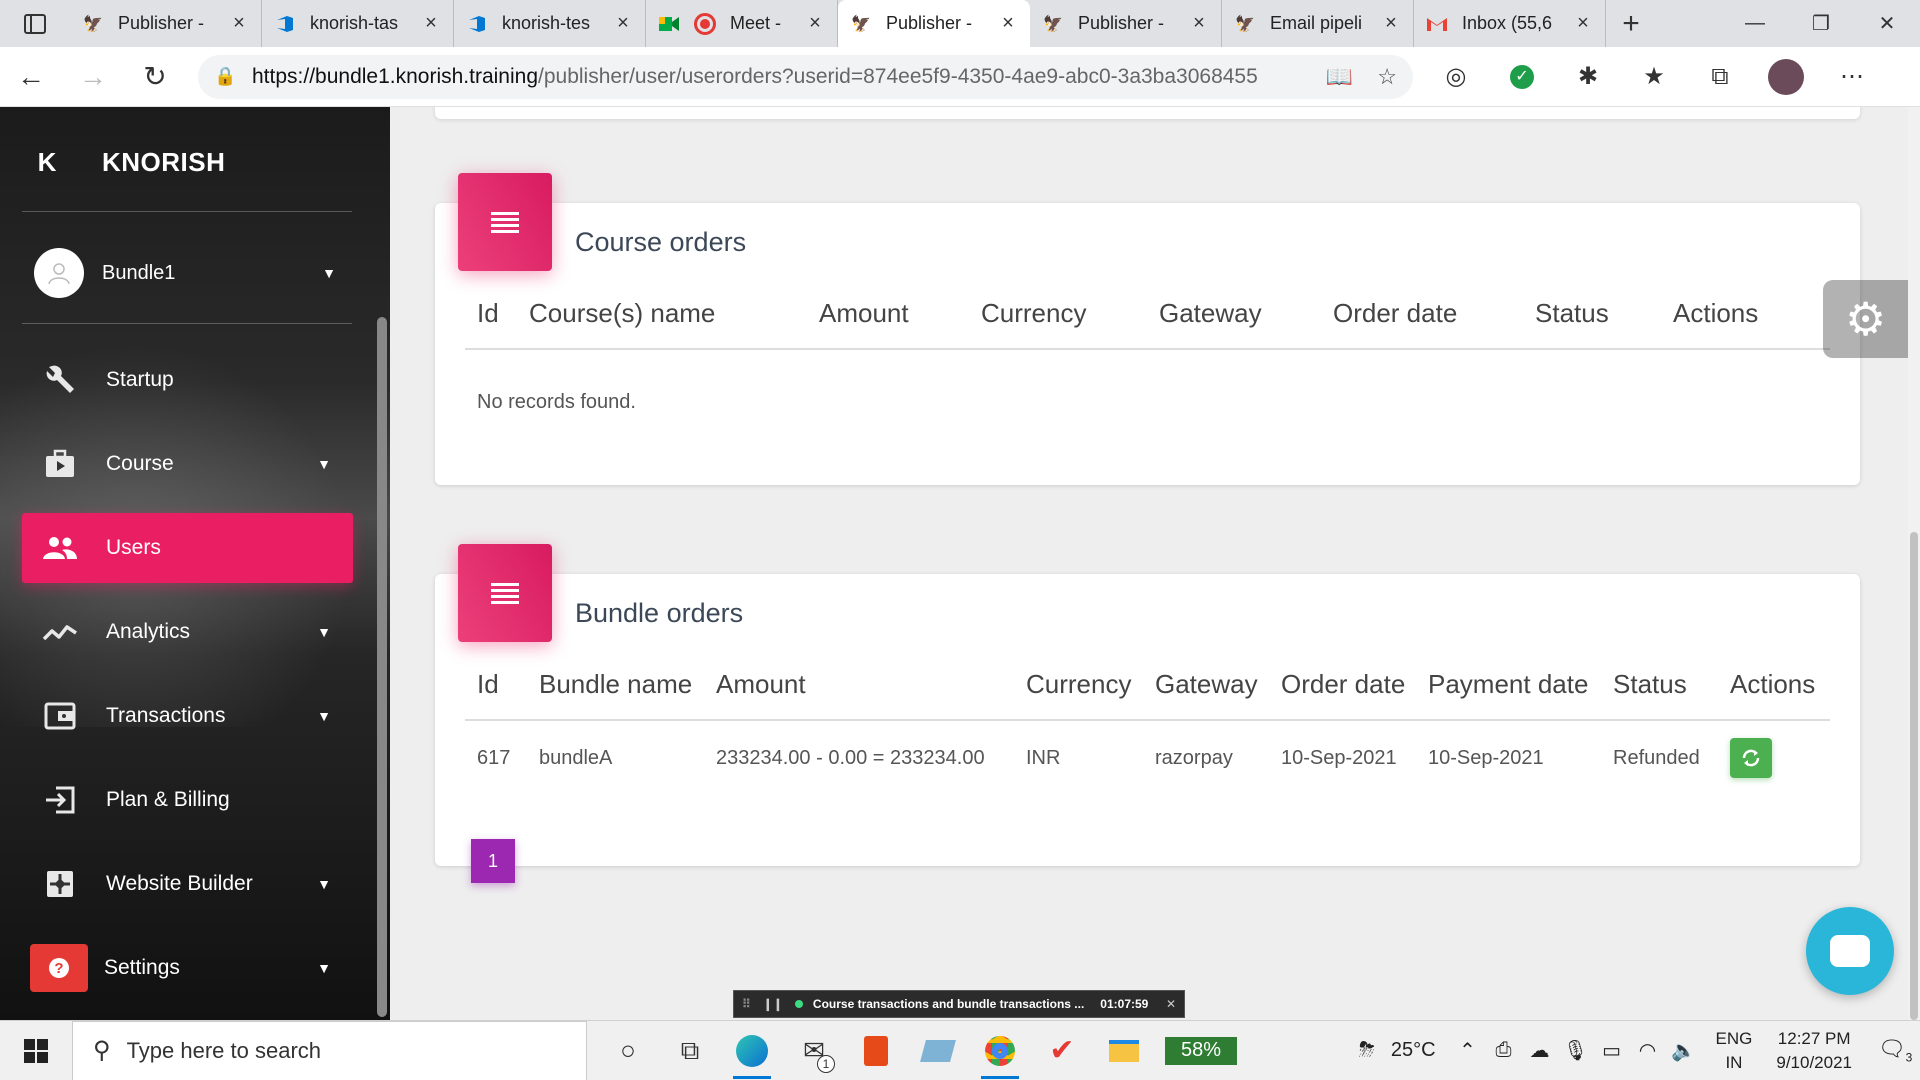 Image resolution: width=1920 pixels, height=1080 pixels. What do you see at coordinates (934, 23) in the screenshot?
I see `browser-tab-5-active: 🦅 Publisher - ×` at bounding box center [934, 23].